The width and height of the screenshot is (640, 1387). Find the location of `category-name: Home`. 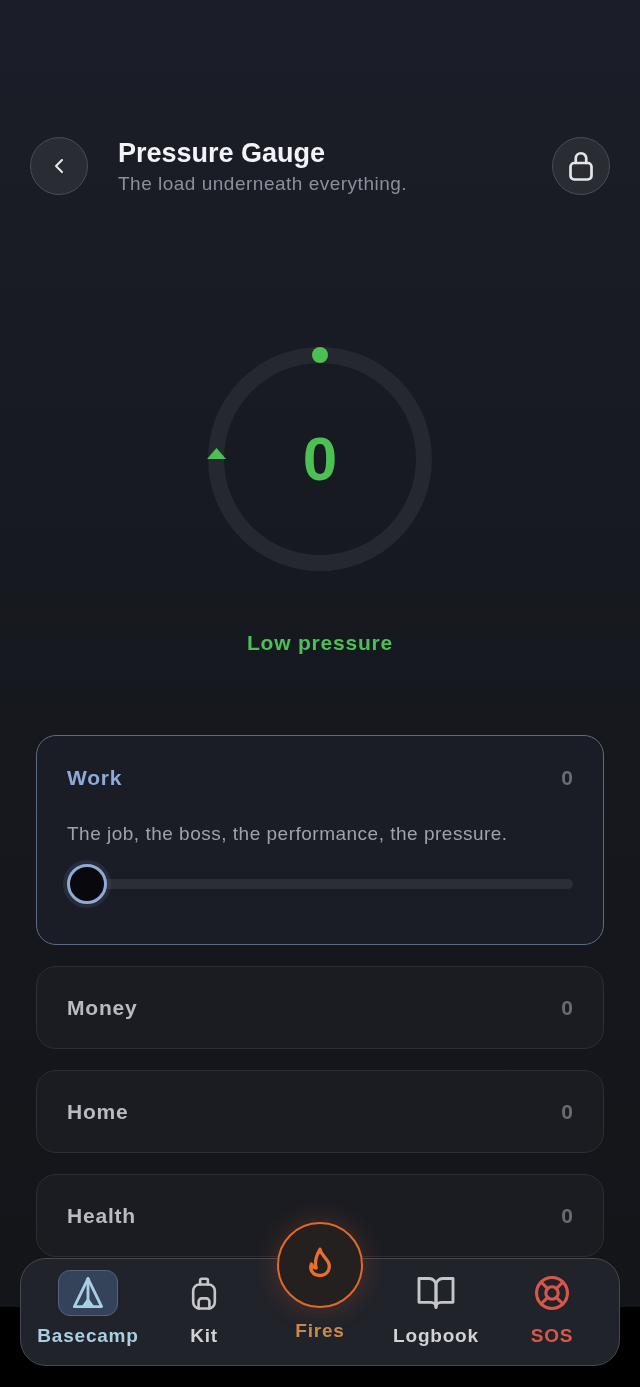

category-name: Home is located at coordinates (98, 1111).